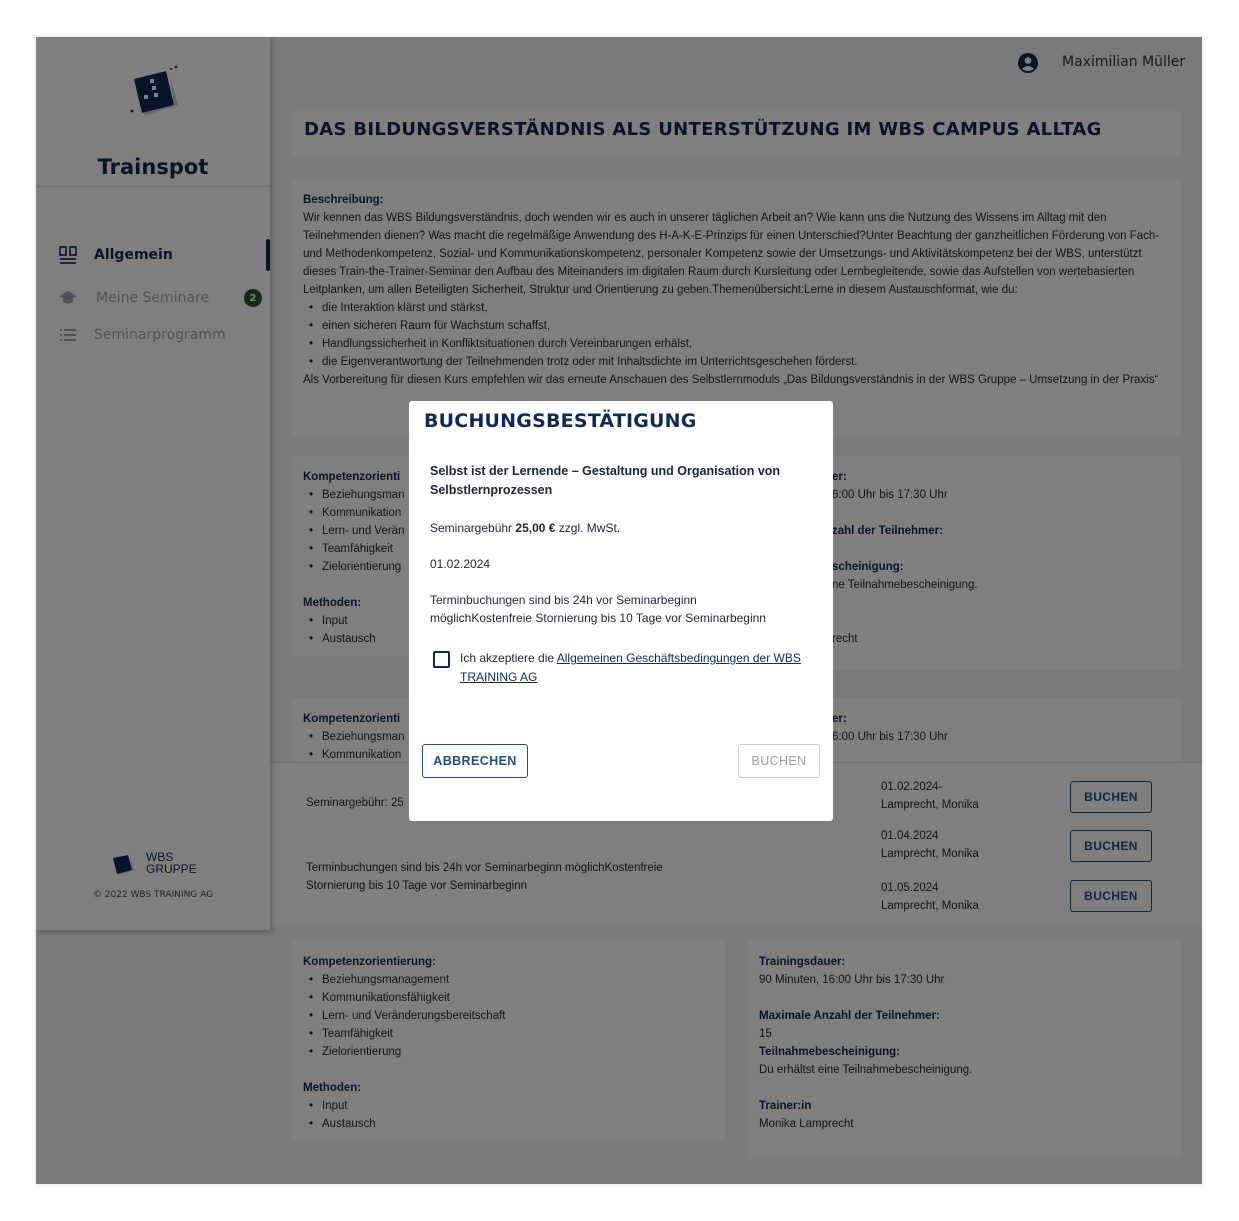 The width and height of the screenshot is (1239, 1221). I want to click on seminar-date: 01.02.2024, so click(460, 564).